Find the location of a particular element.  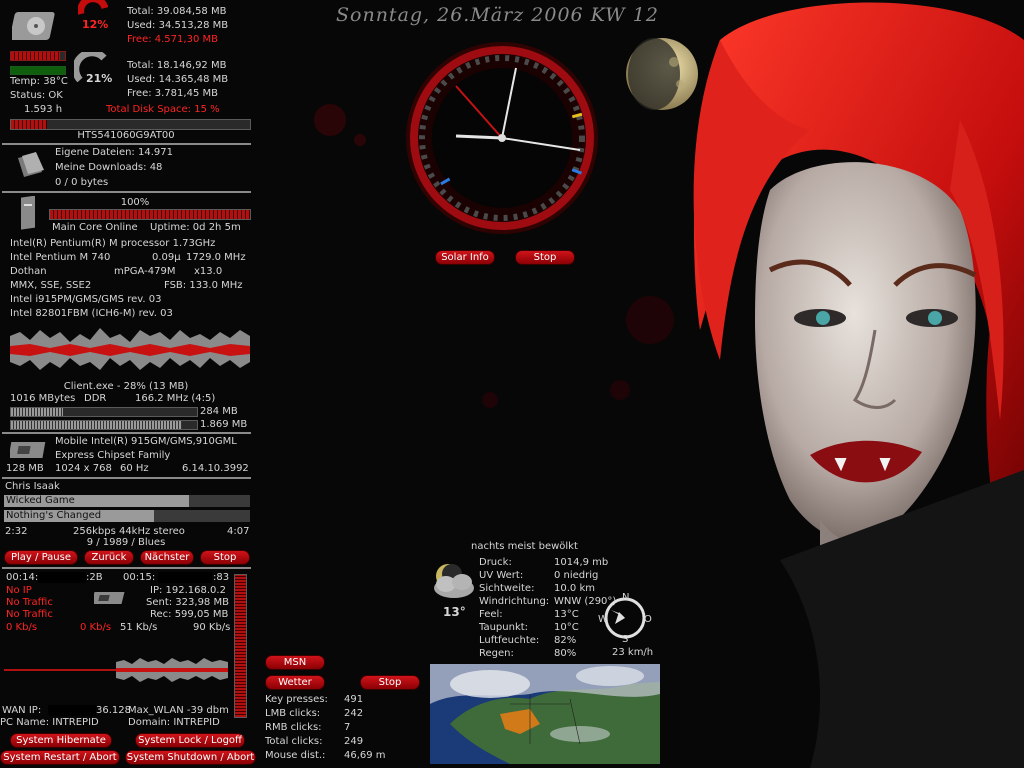

system-hibernate-button: System Hibernate is located at coordinates (61, 740).